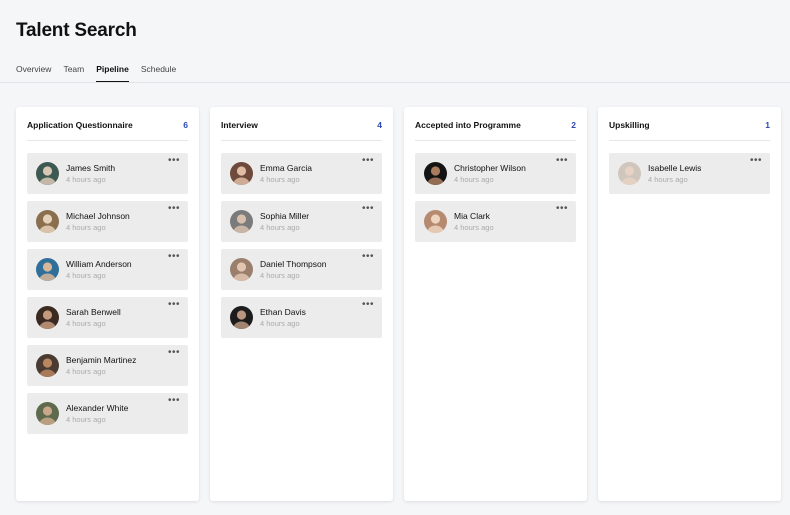 This screenshot has width=790, height=515. I want to click on column-header: Application Questionnaire 6, so click(107, 124).